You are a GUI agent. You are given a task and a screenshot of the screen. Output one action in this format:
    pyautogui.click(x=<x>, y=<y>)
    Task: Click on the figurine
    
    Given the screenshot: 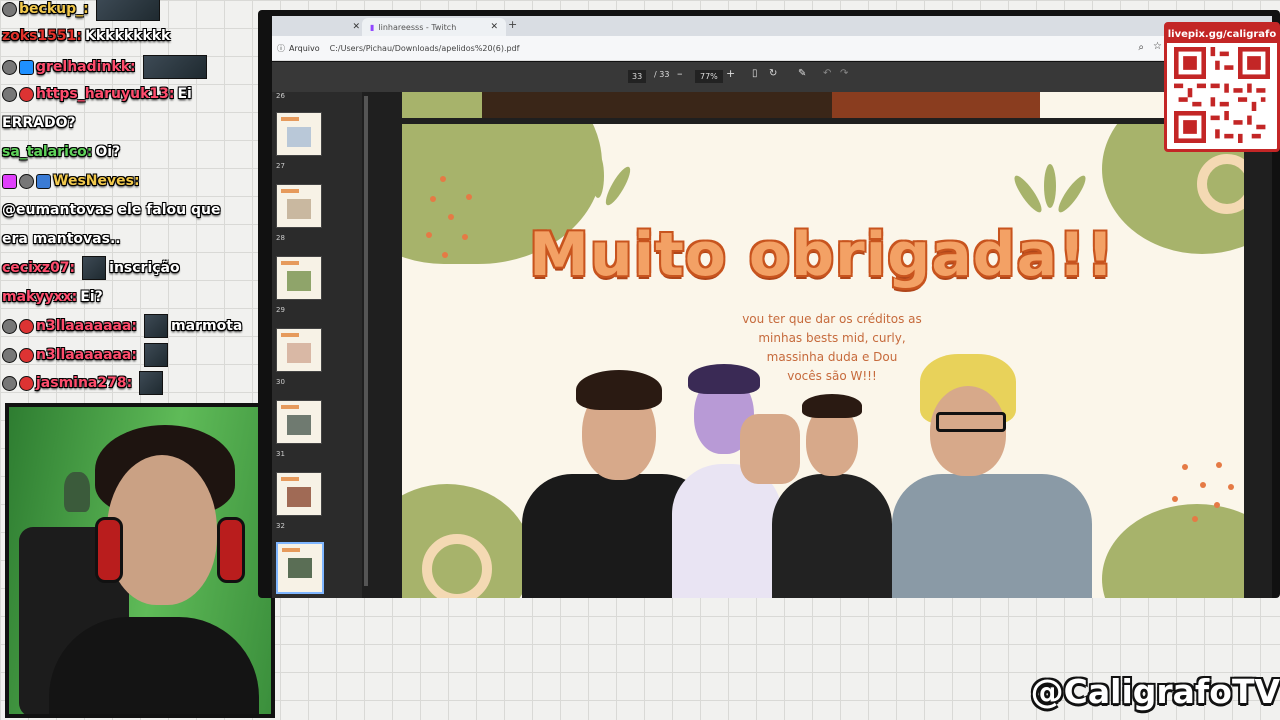 What is the action you would take?
    pyautogui.click(x=77, y=492)
    